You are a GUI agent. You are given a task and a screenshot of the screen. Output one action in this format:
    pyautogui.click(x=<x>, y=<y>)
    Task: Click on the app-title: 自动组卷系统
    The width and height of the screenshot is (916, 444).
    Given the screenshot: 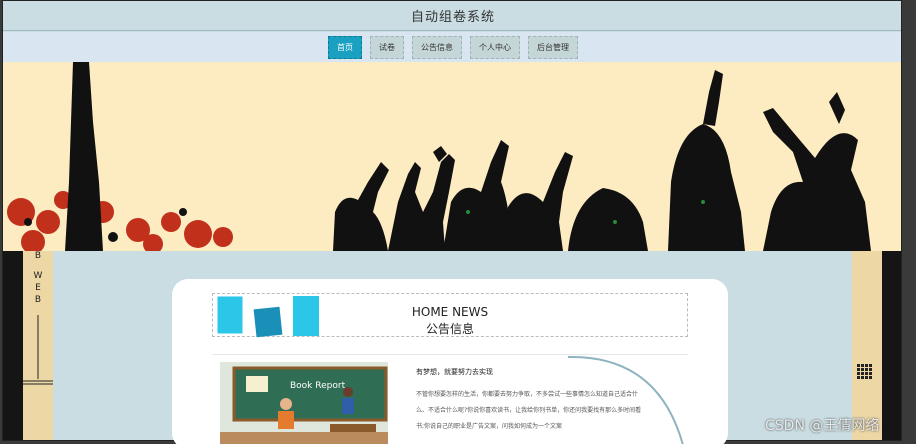 What is the action you would take?
    pyautogui.click(x=452, y=17)
    